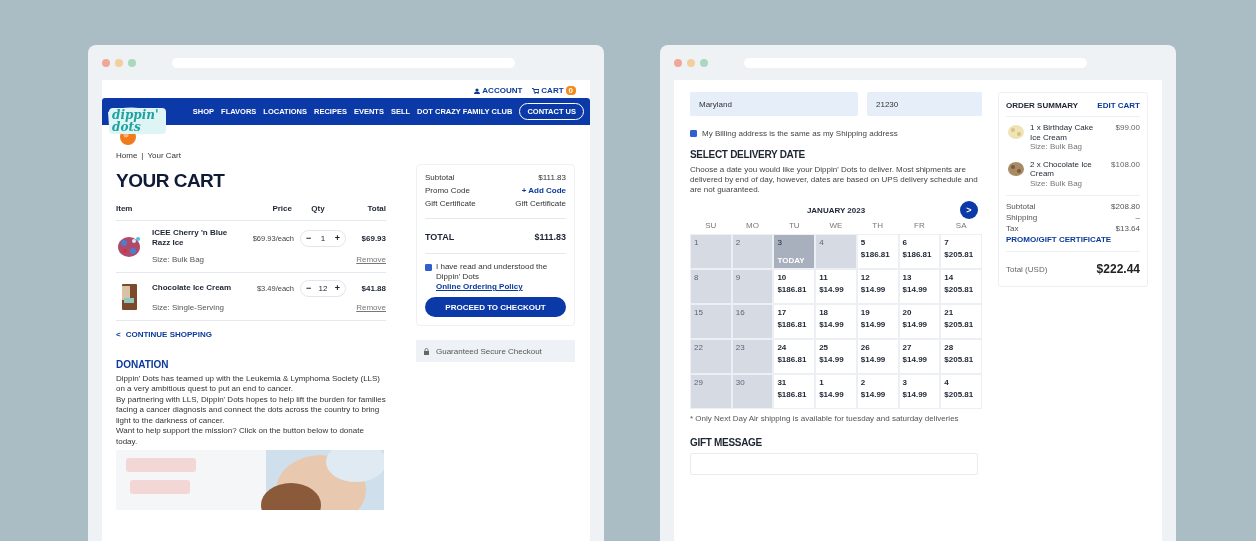 This screenshot has width=1256, height=541. I want to click on checkout-button: PROCEED TO CHECKOUT, so click(495, 307).